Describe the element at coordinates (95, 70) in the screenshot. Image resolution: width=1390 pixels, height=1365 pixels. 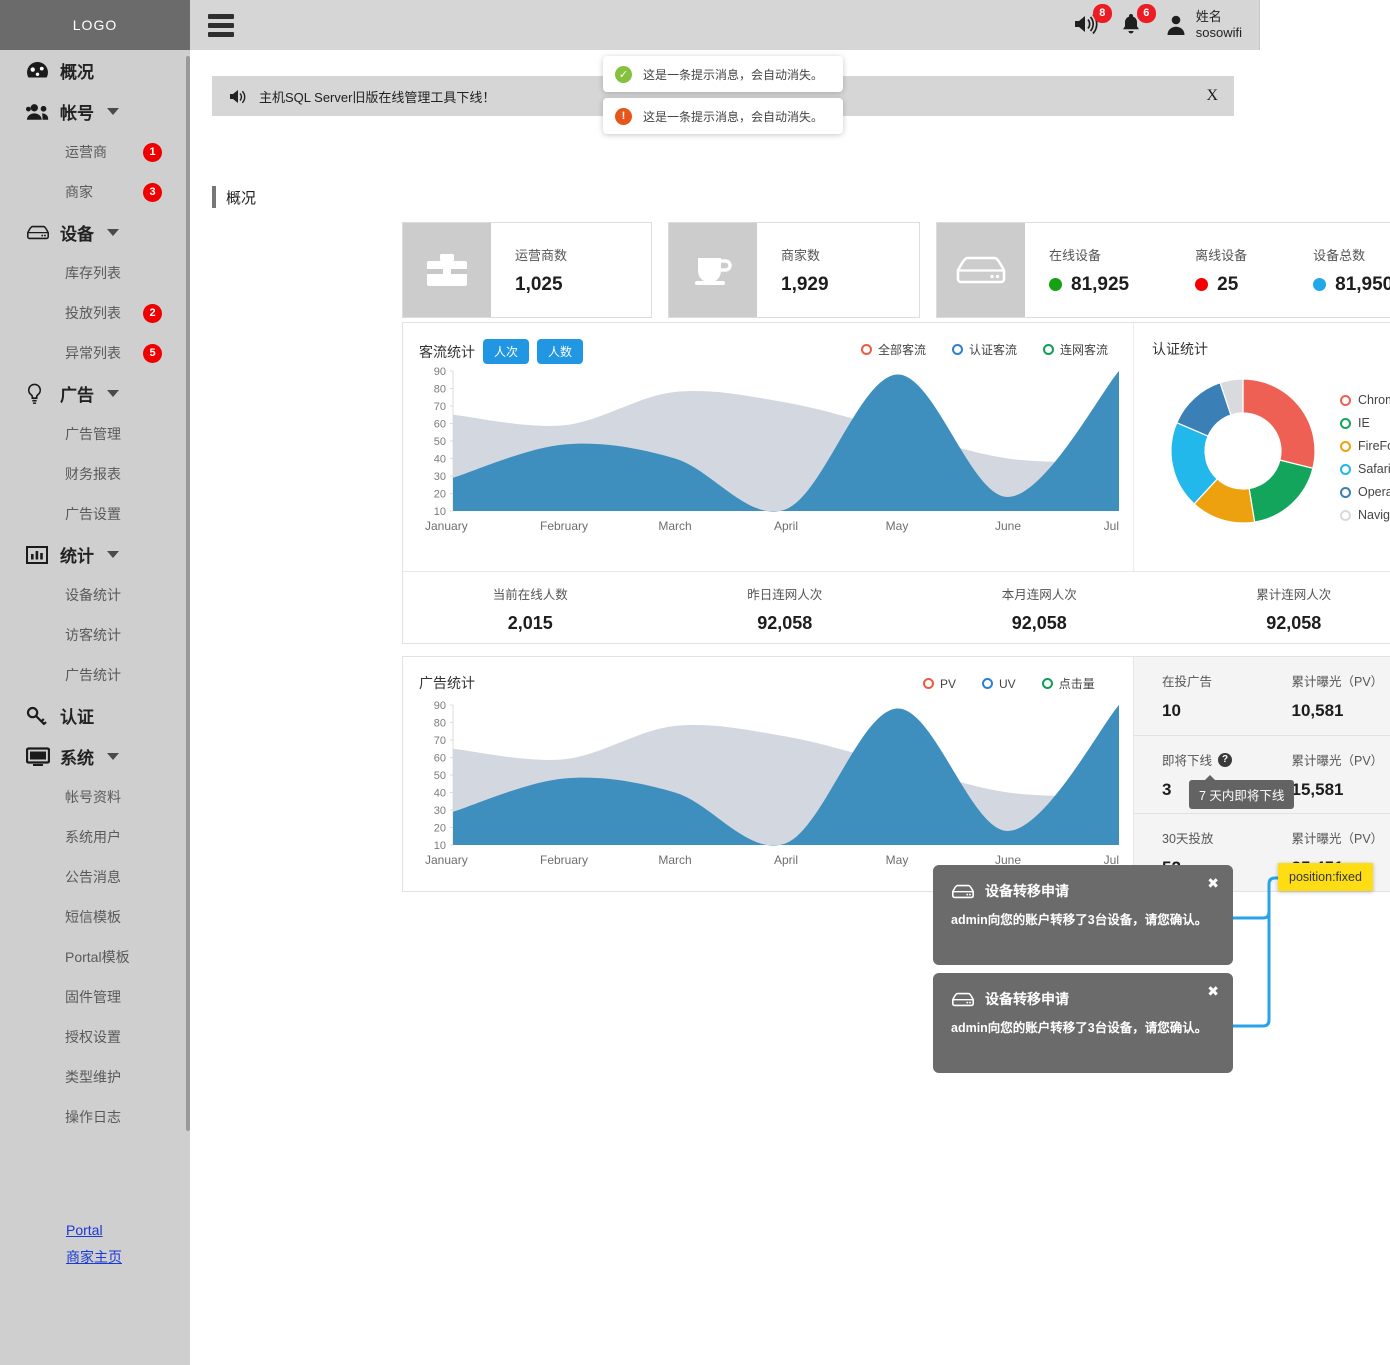
I see `sidebar-group-0: 概况` at that location.